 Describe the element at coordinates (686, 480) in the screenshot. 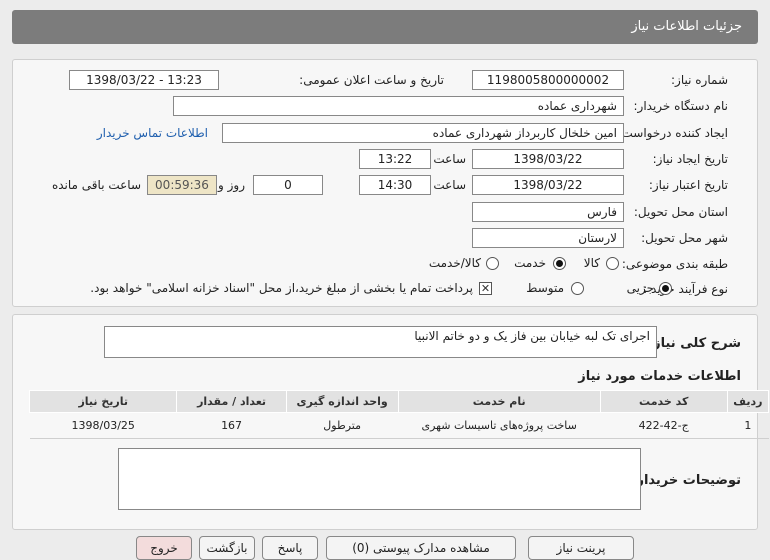

I see `buyer-notes-label: توضیحات خریدار:` at that location.